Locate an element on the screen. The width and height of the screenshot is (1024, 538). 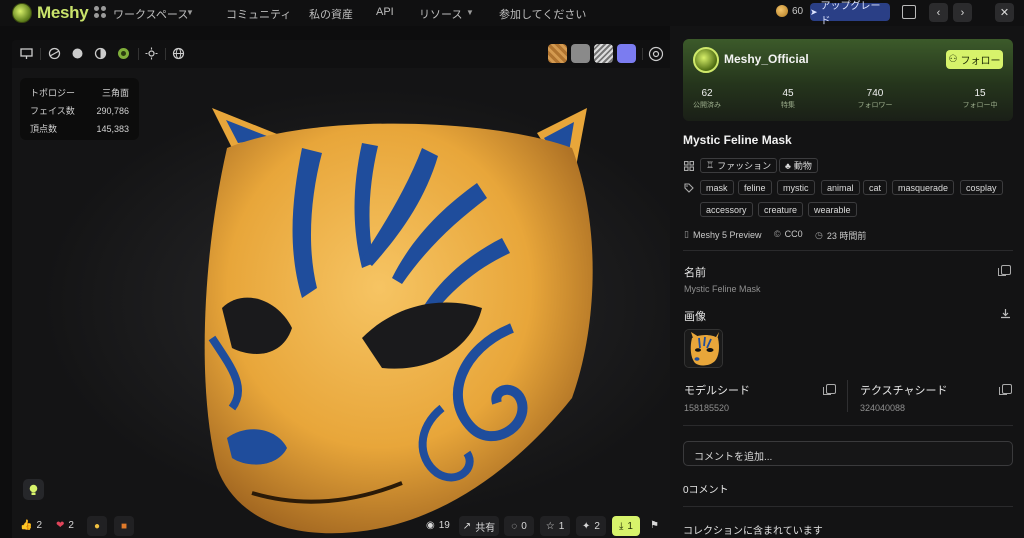
sparkle-icon: ✦ is located at coordinates (586, 526).